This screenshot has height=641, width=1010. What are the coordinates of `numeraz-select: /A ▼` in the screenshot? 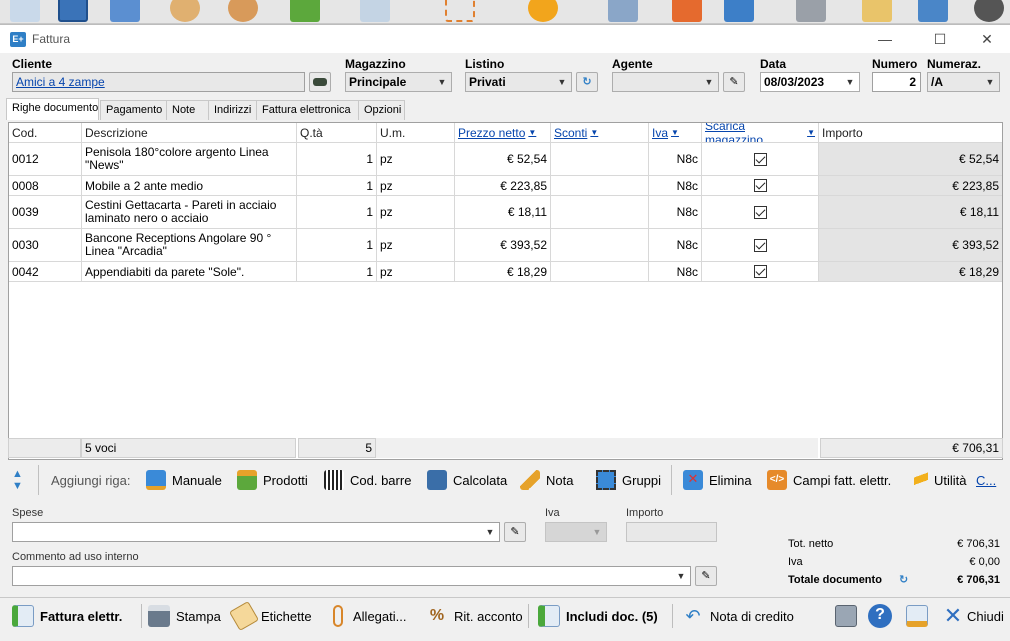 It's located at (963, 82).